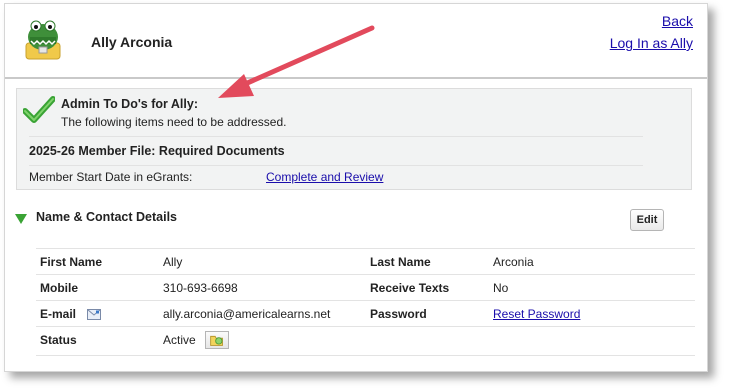 This screenshot has width=734, height=390. What do you see at coordinates (59, 288) in the screenshot?
I see `mobile-label: Mobile` at bounding box center [59, 288].